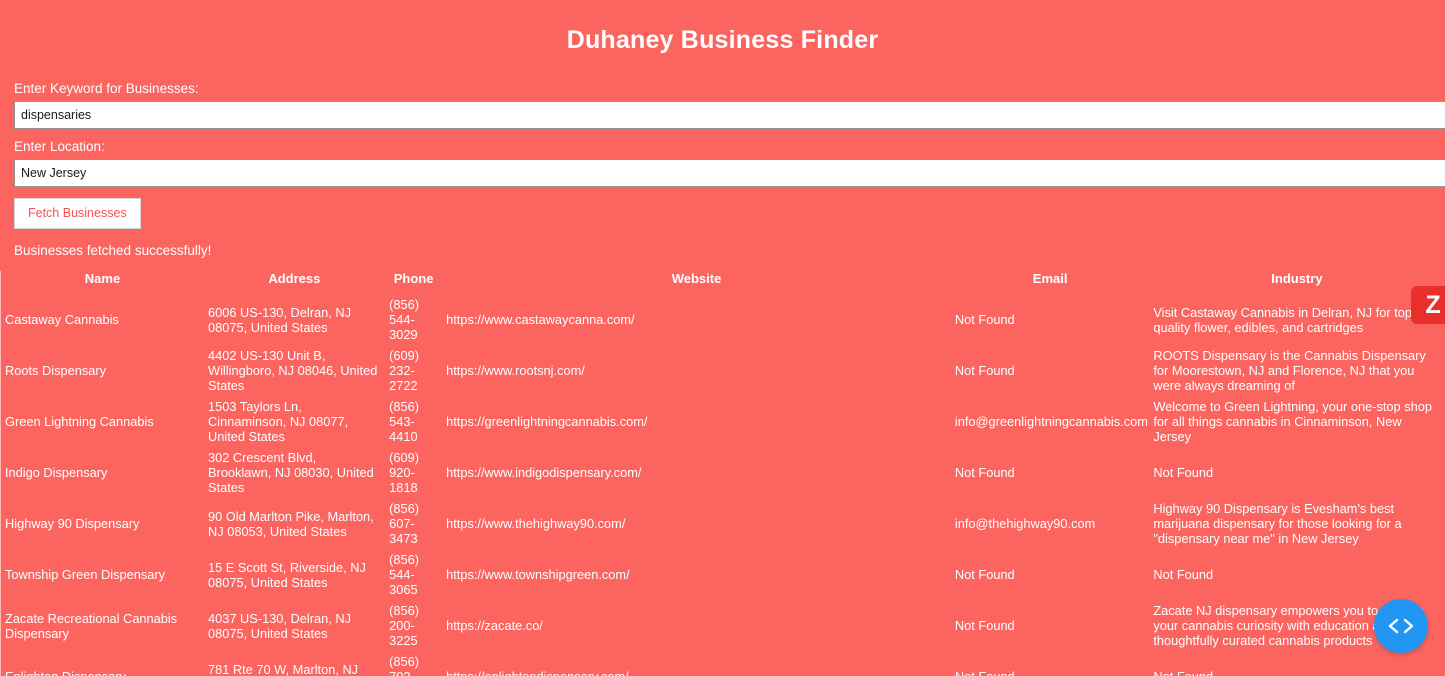 This screenshot has height=676, width=1445. What do you see at coordinates (404, 574) in the screenshot?
I see `cell-phone: (856) 544-3065` at bounding box center [404, 574].